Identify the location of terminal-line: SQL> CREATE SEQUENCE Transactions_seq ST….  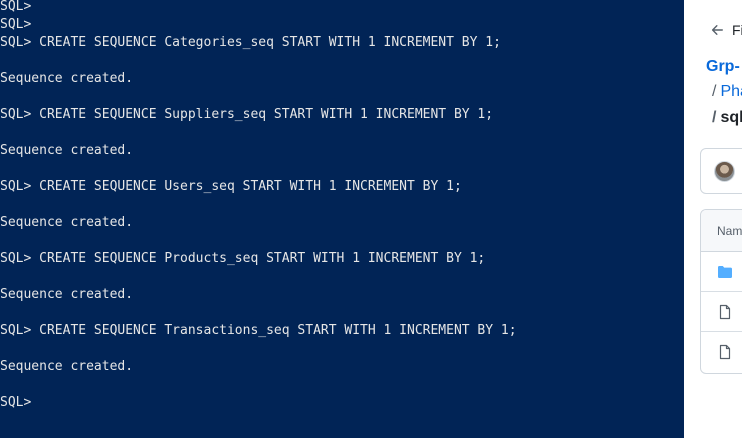
(258, 330).